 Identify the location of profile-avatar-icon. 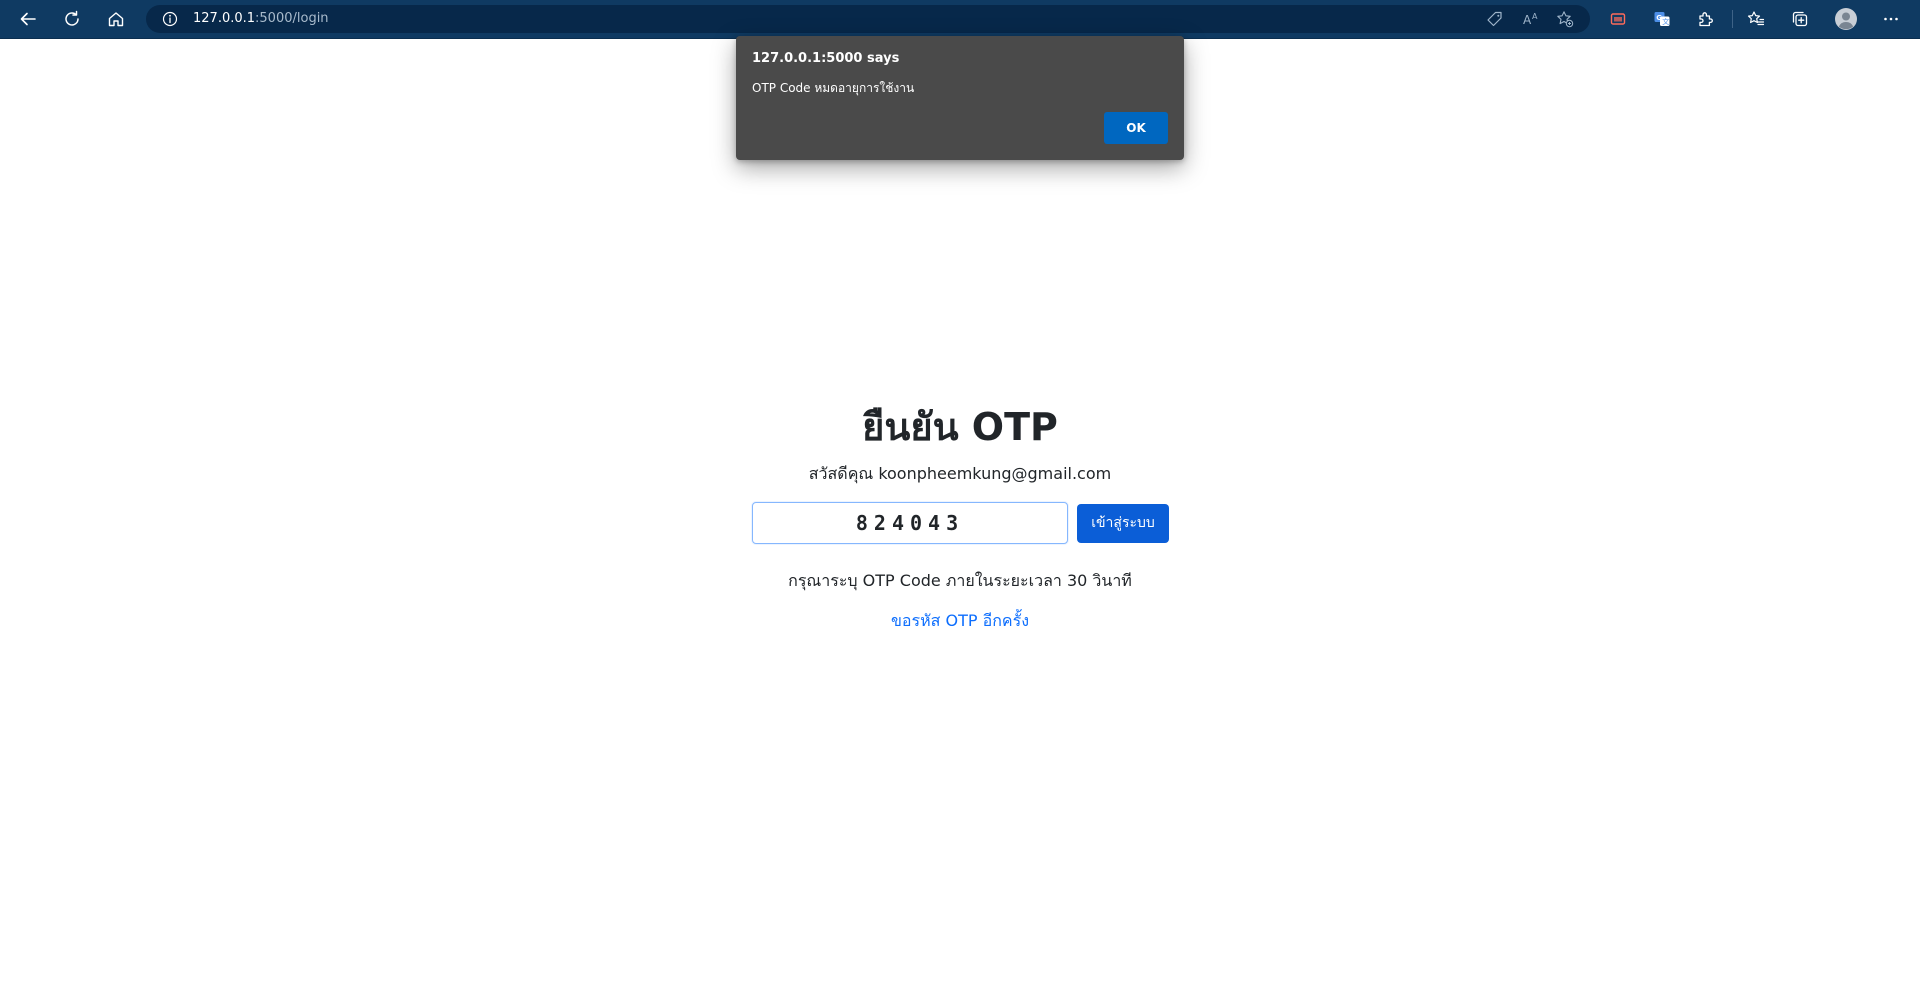
(1846, 19).